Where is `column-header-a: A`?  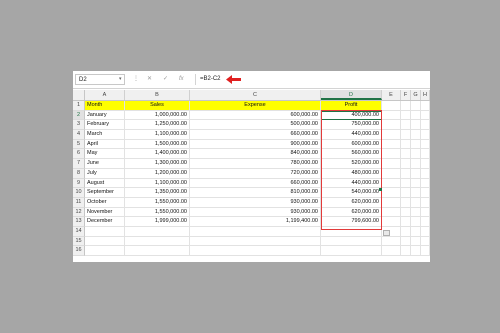
column-header-a: A is located at coordinates (105, 95).